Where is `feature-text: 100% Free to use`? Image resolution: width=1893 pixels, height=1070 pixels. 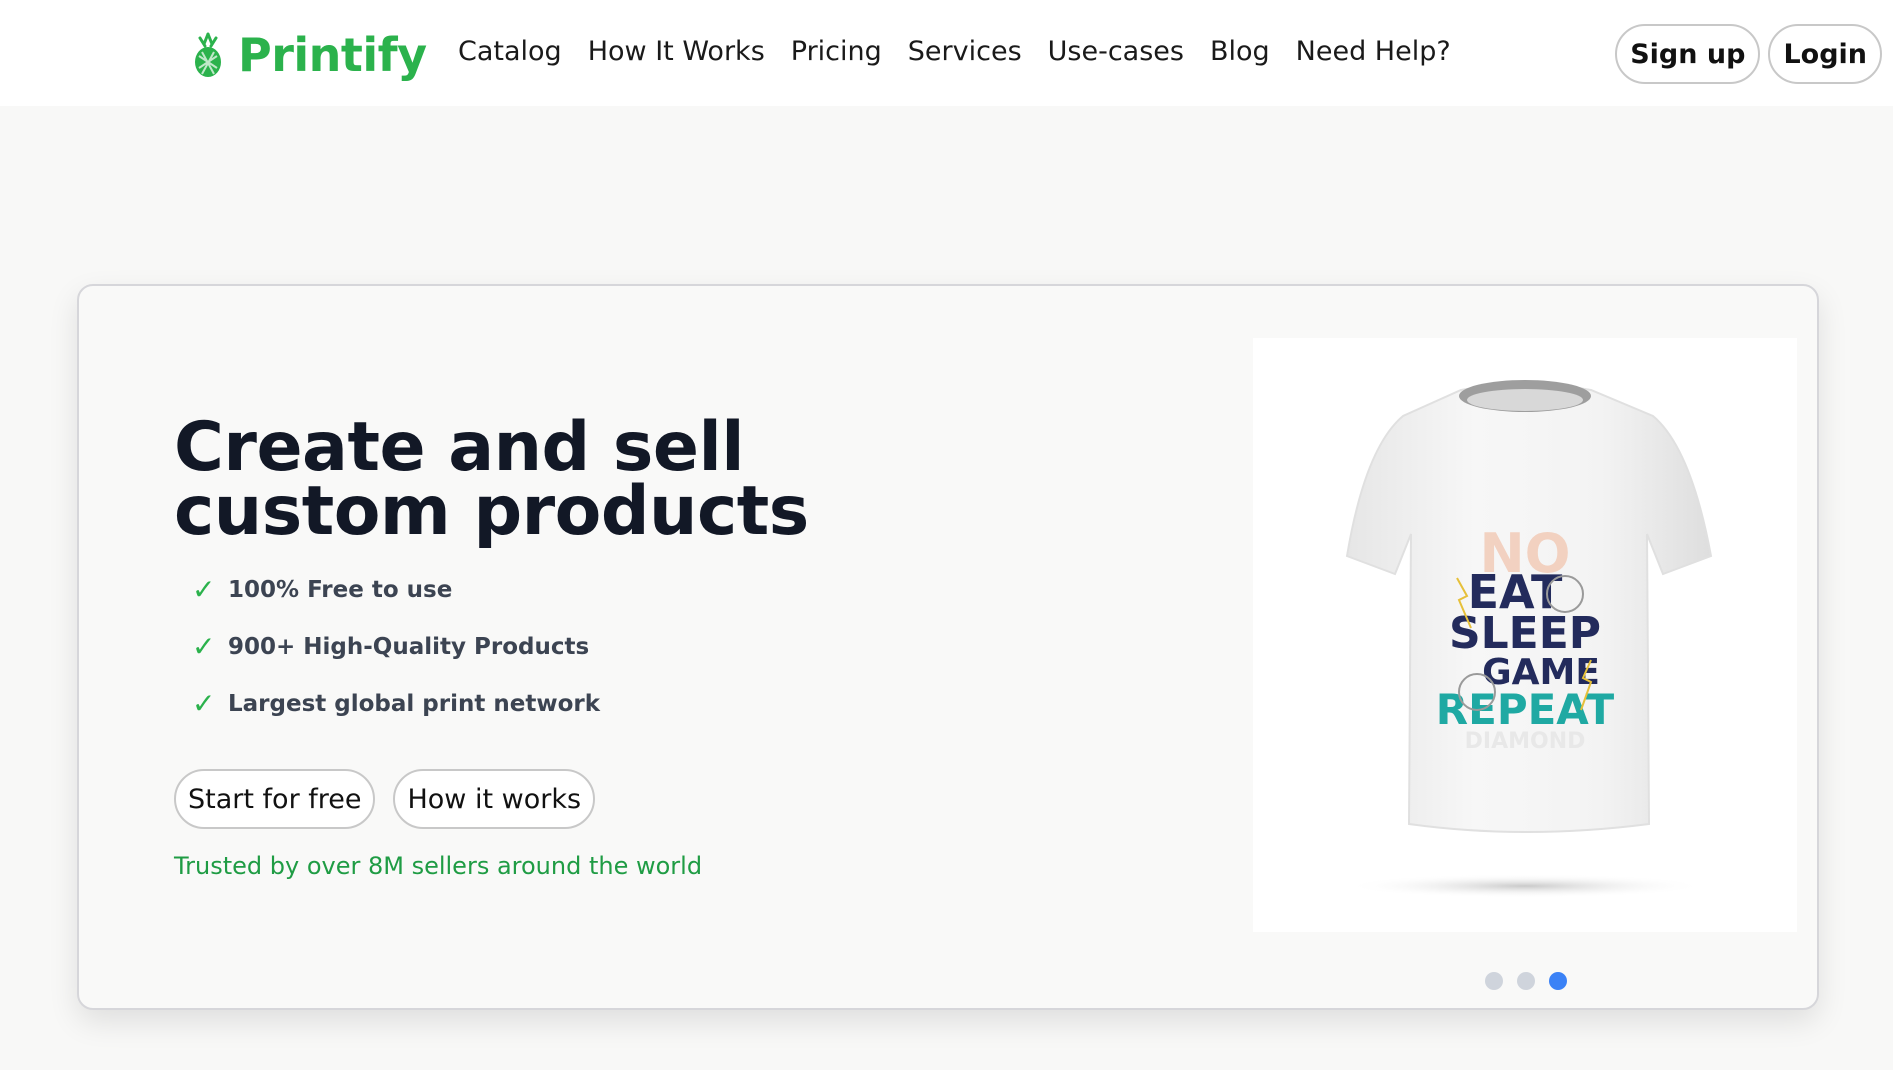
feature-text: 100% Free to use is located at coordinates (340, 589).